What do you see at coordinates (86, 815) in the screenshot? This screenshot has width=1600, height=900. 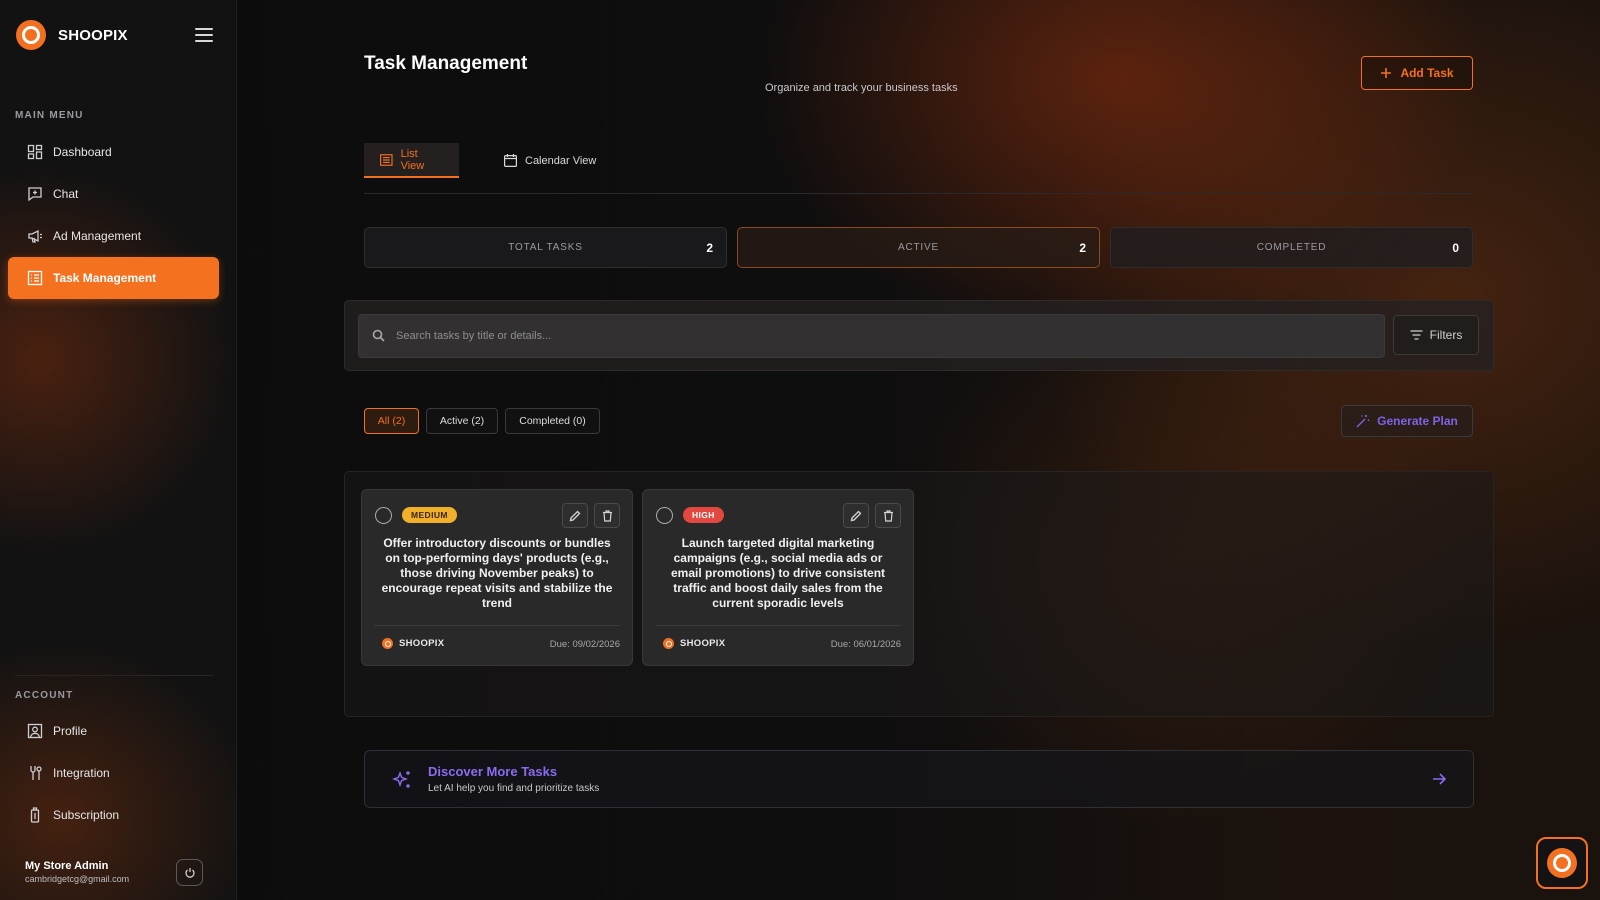 I see `sidebar-item-label: Subscription` at bounding box center [86, 815].